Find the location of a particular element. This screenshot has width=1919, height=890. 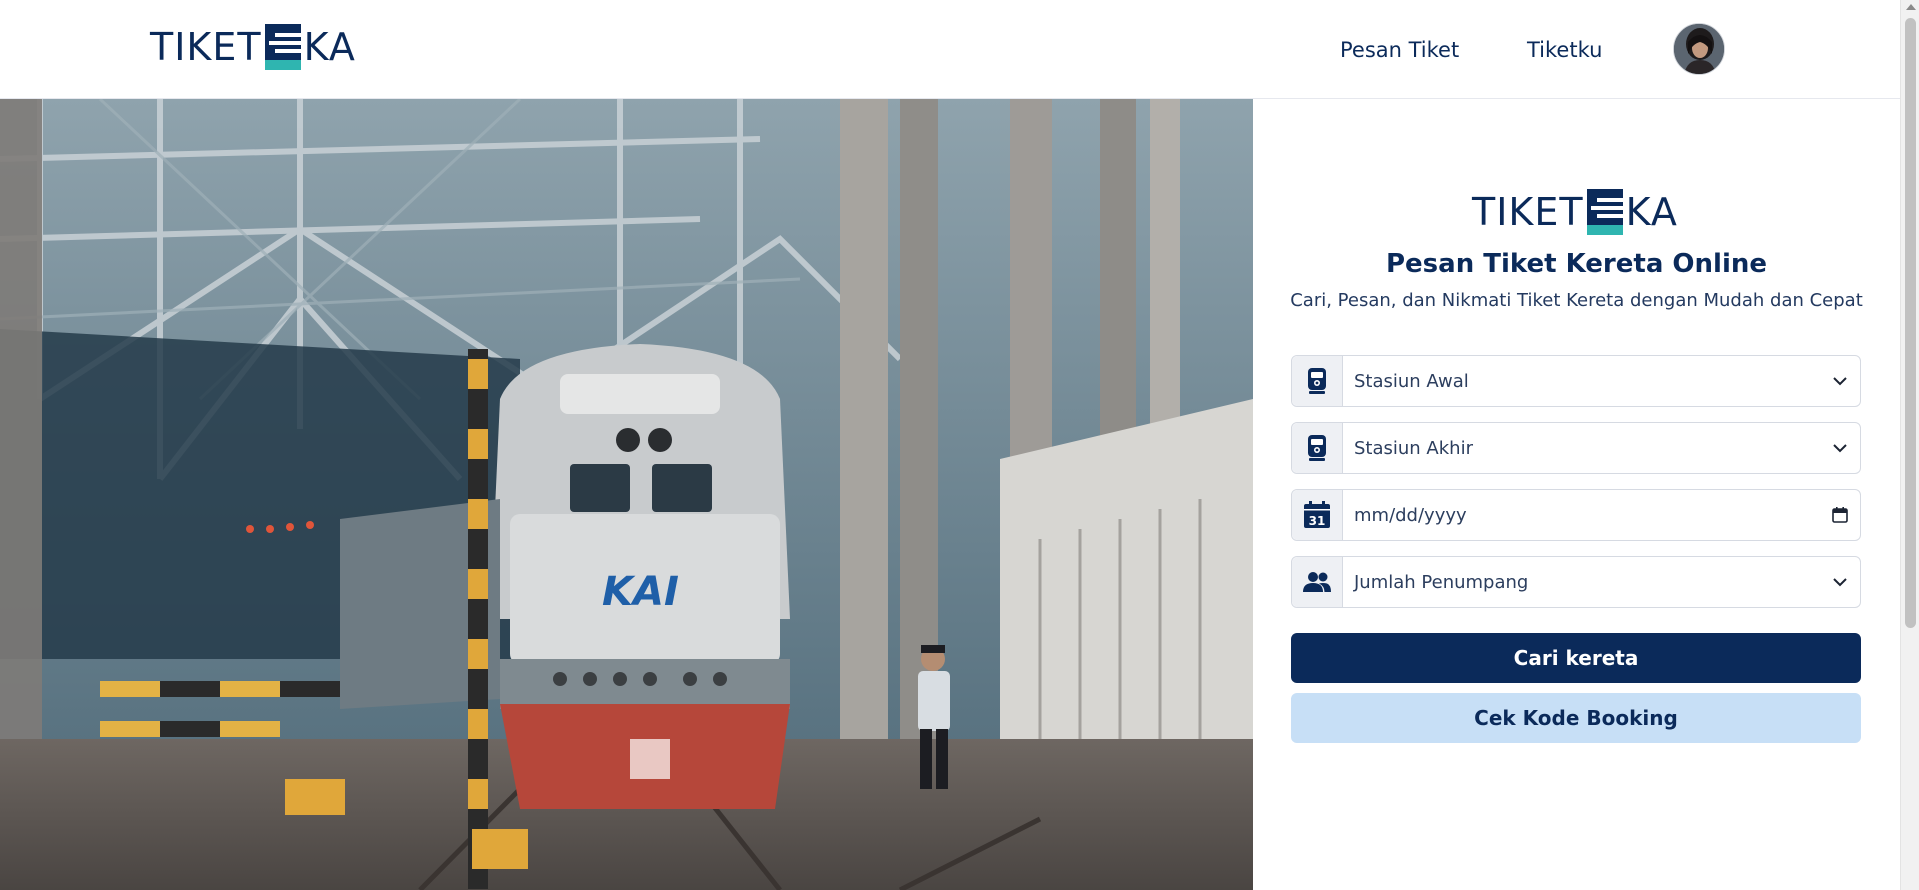

nav-pesan-tiket: Pesan Tiket is located at coordinates (1399, 49).